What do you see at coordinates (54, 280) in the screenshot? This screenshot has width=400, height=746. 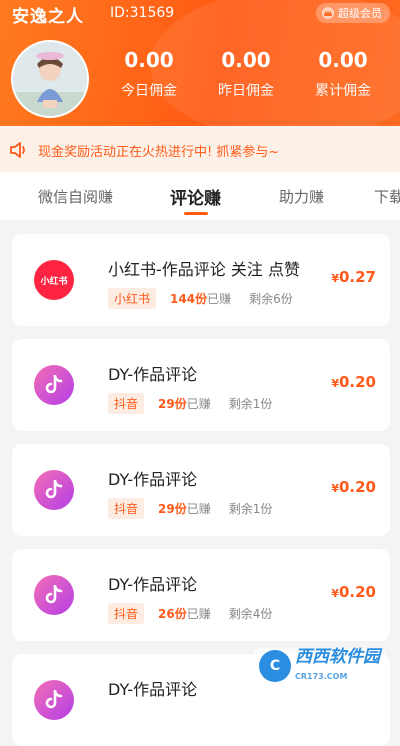 I see `xiaohongshu-icon: 小红书` at bounding box center [54, 280].